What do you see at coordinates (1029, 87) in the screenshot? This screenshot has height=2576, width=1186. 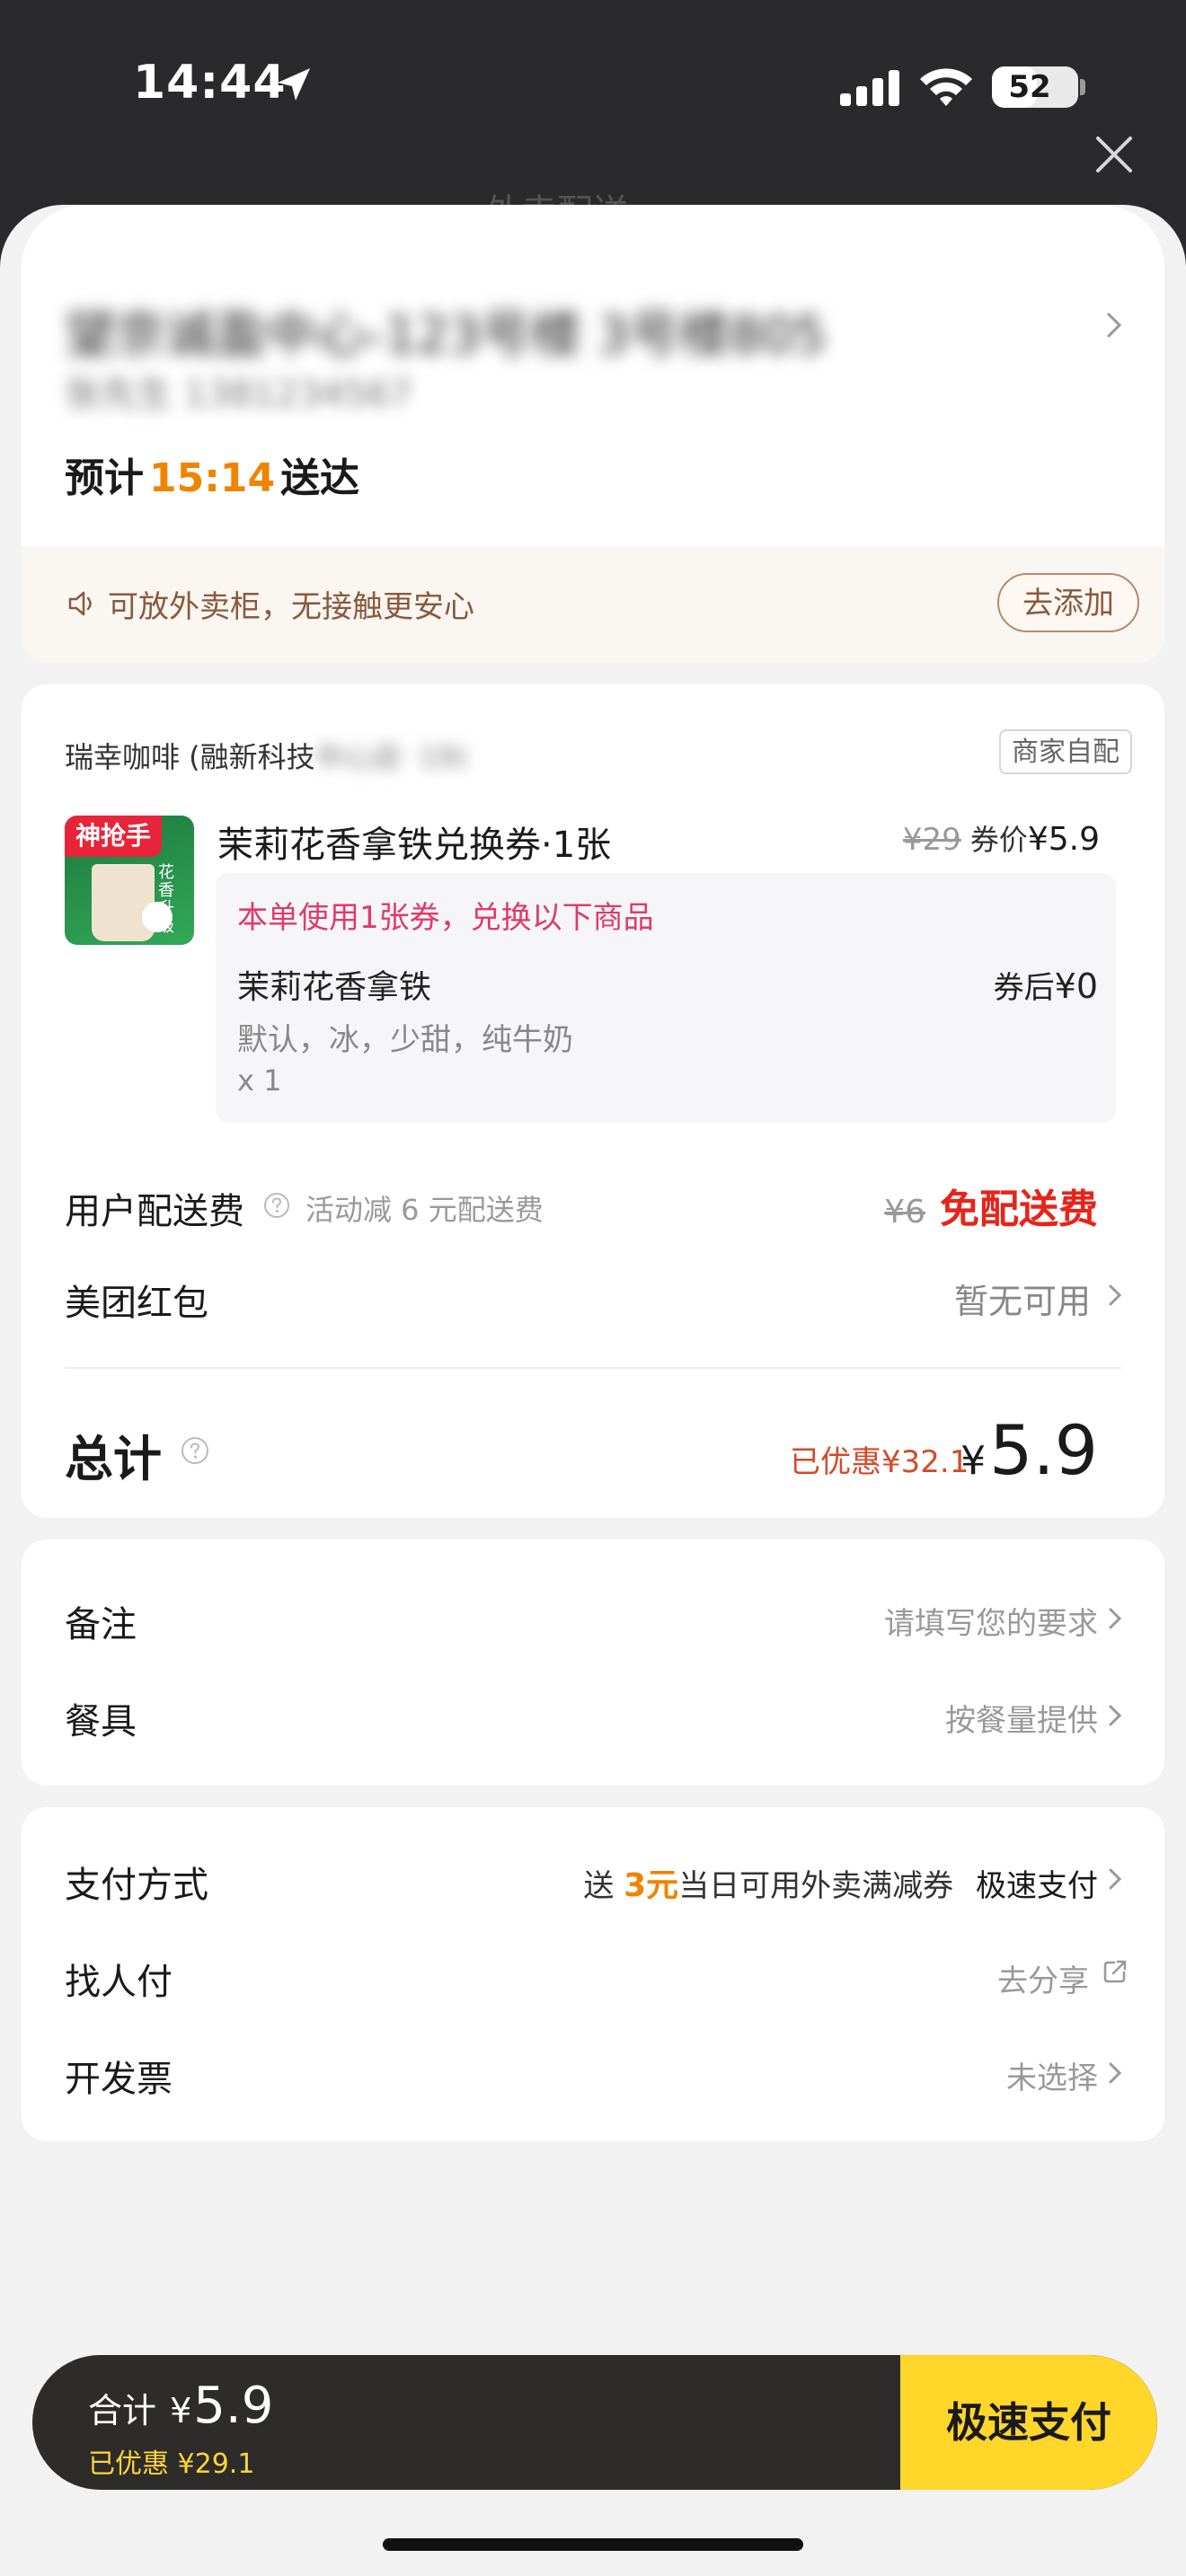 I see `battery-level: 52` at bounding box center [1029, 87].